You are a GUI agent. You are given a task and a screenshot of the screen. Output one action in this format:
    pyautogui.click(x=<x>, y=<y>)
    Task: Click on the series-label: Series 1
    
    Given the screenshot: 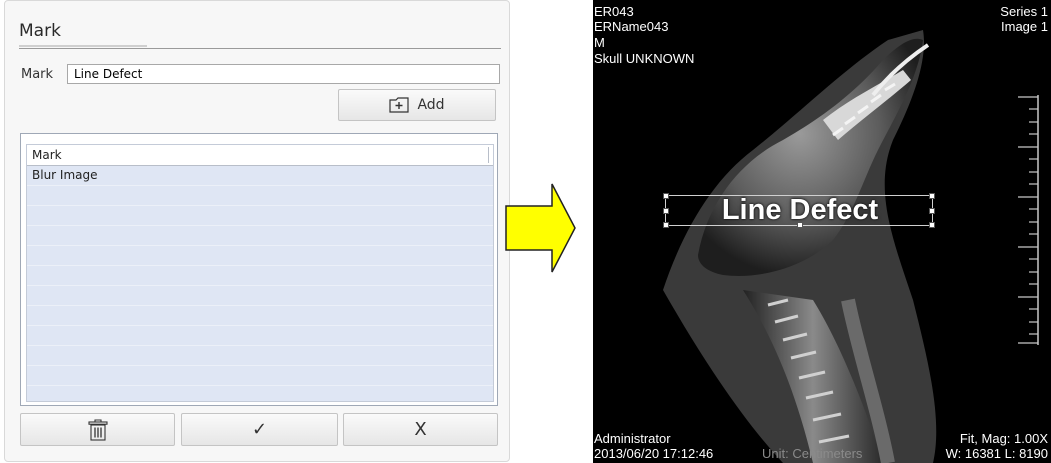 What is the action you would take?
    pyautogui.click(x=1024, y=11)
    